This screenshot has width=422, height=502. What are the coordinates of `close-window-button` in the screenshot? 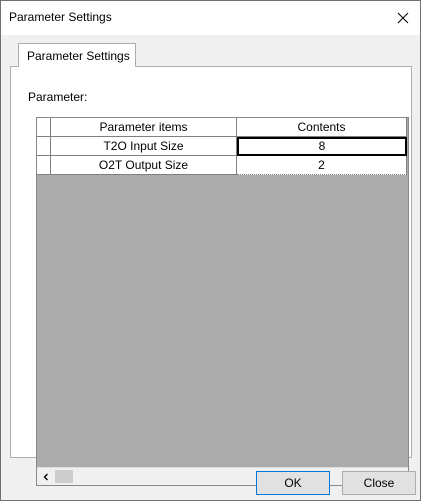 It's located at (403, 18).